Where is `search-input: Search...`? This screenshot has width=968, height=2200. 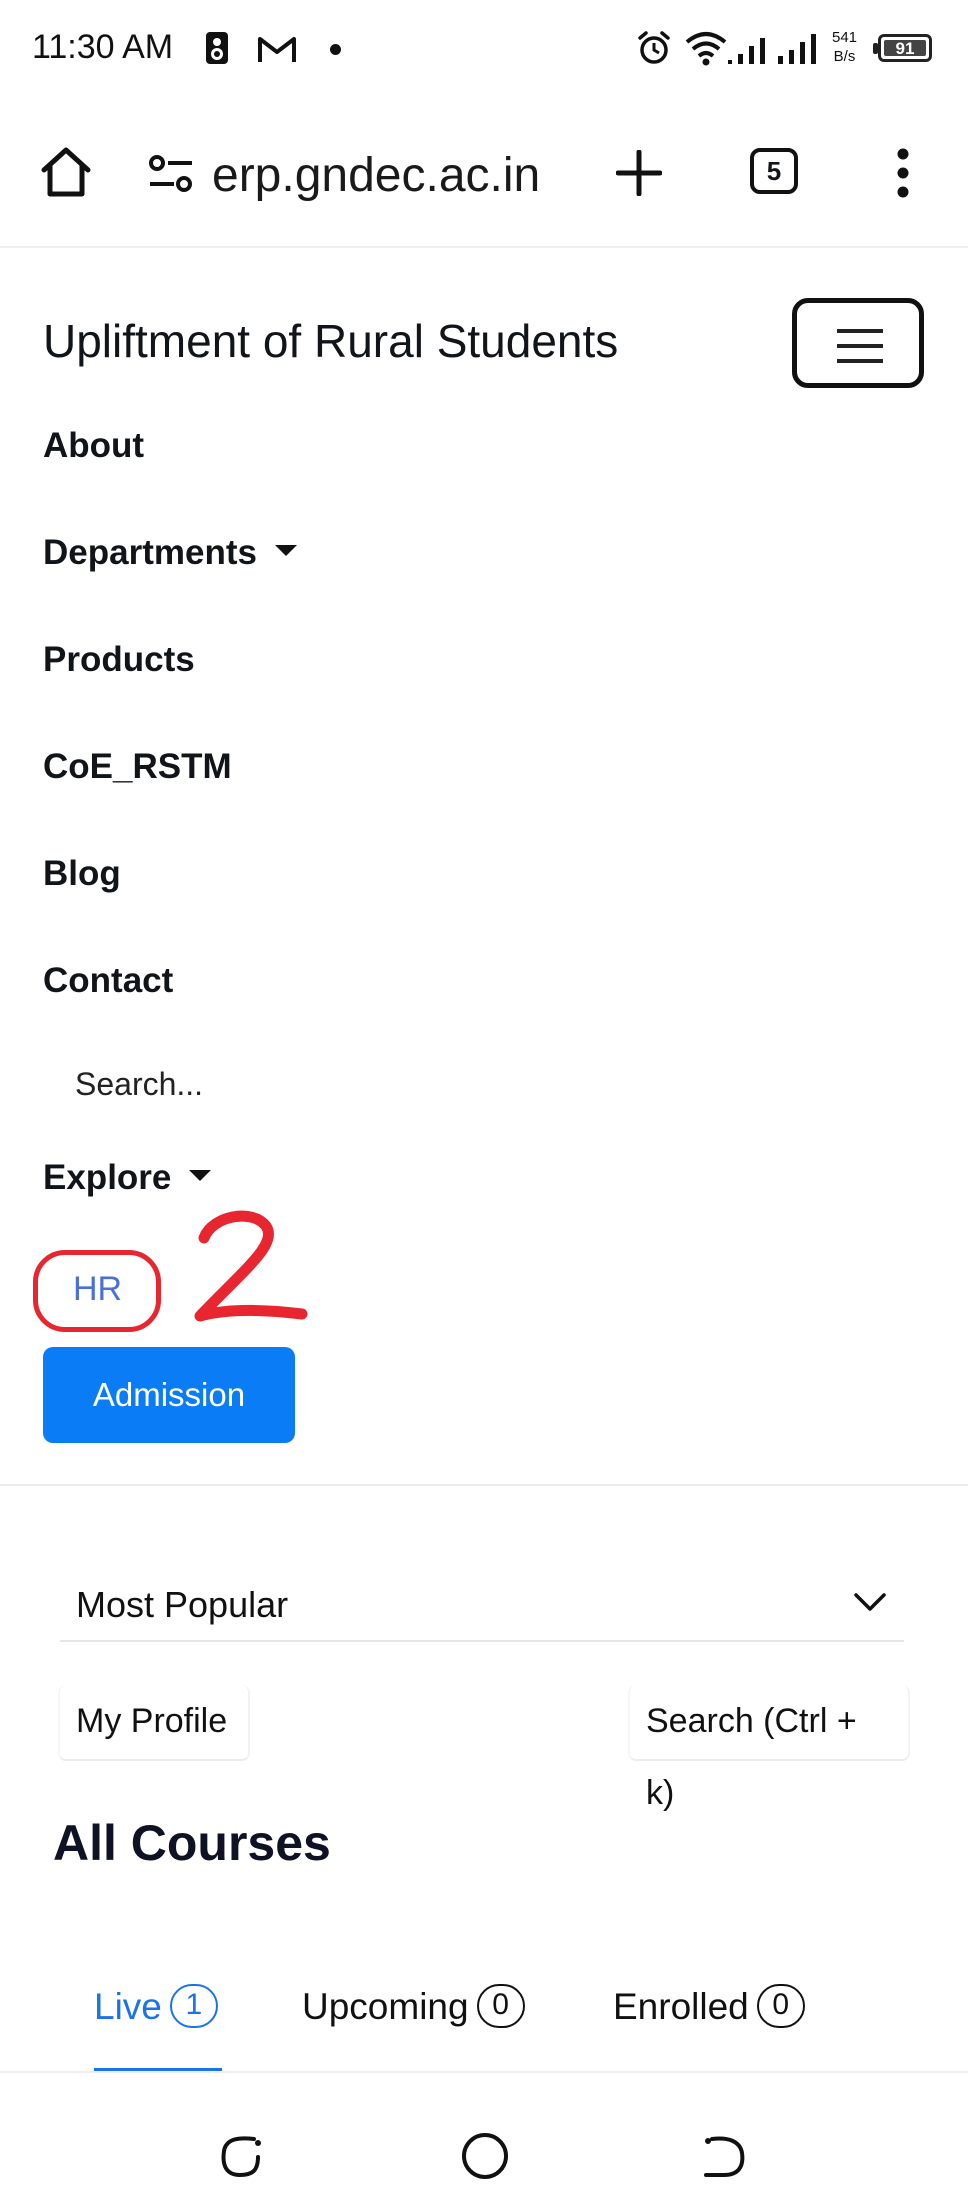
search-input: Search... is located at coordinates (139, 1084).